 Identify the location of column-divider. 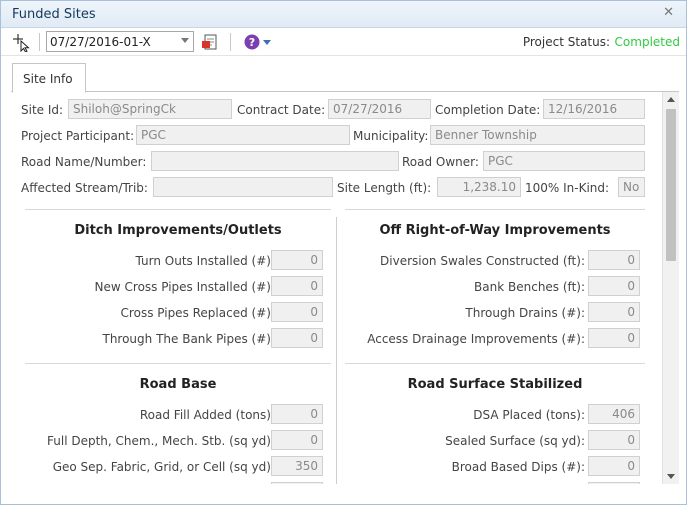
(336, 350).